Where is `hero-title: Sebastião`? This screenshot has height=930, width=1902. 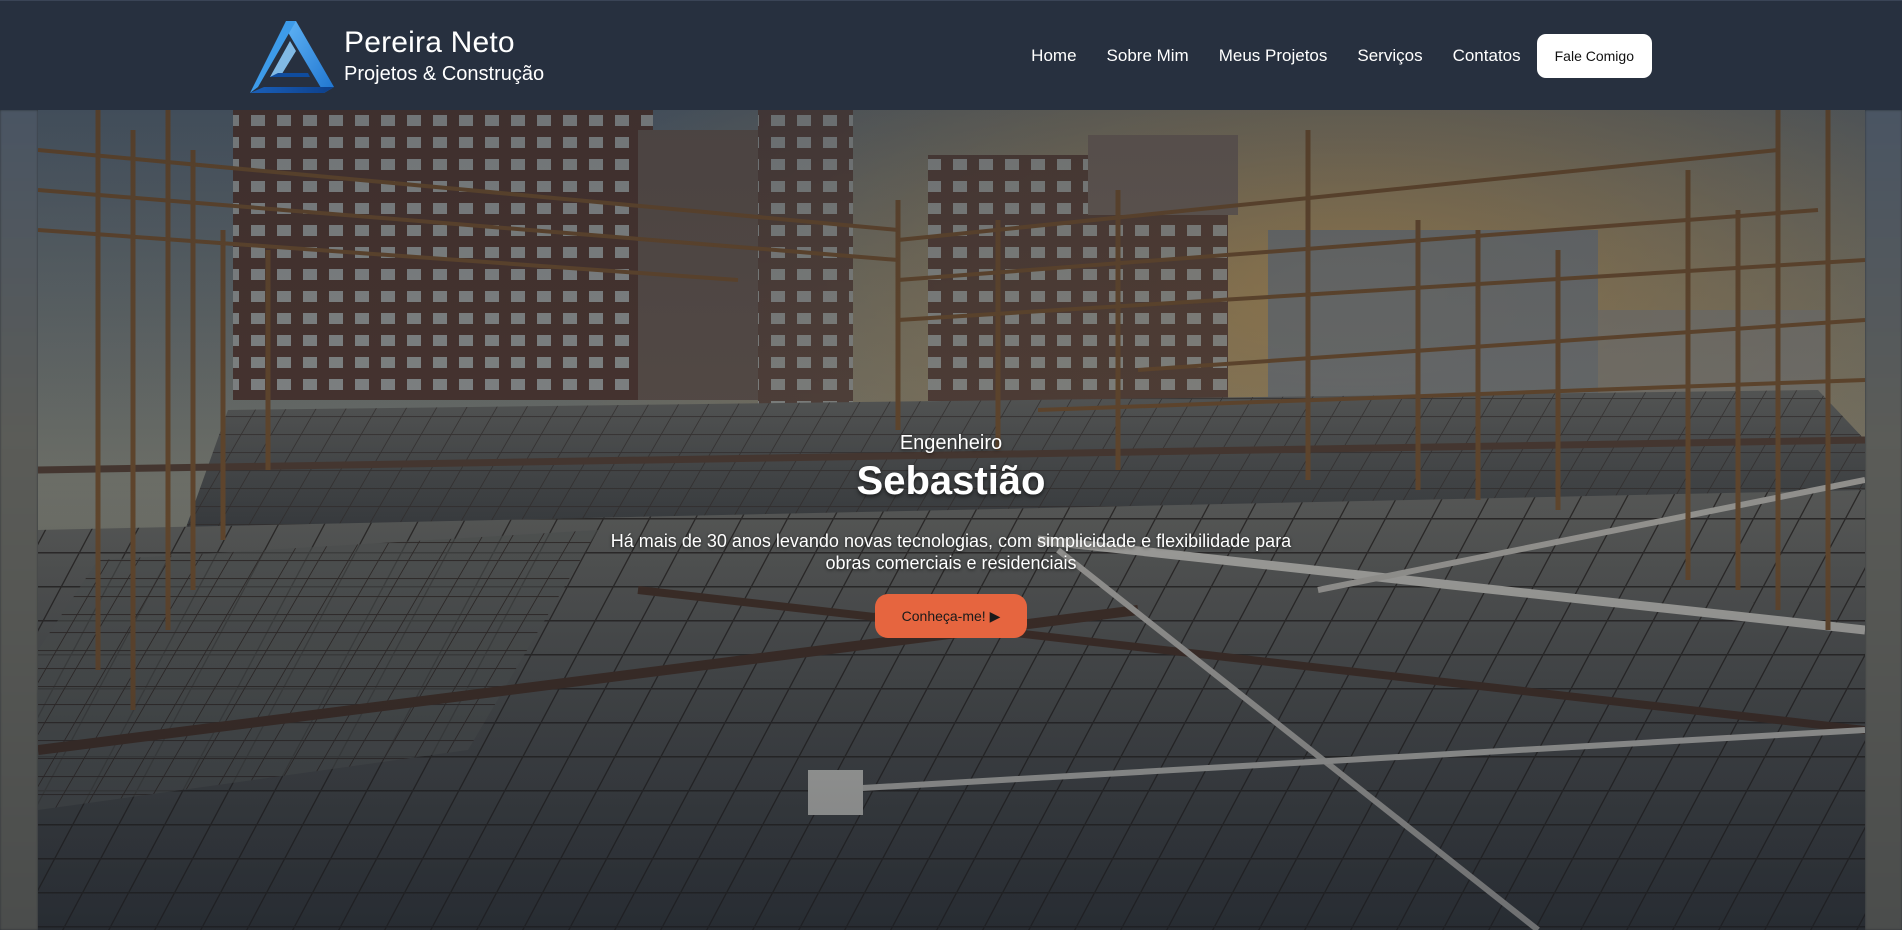
hero-title: Sebastião is located at coordinates (951, 481).